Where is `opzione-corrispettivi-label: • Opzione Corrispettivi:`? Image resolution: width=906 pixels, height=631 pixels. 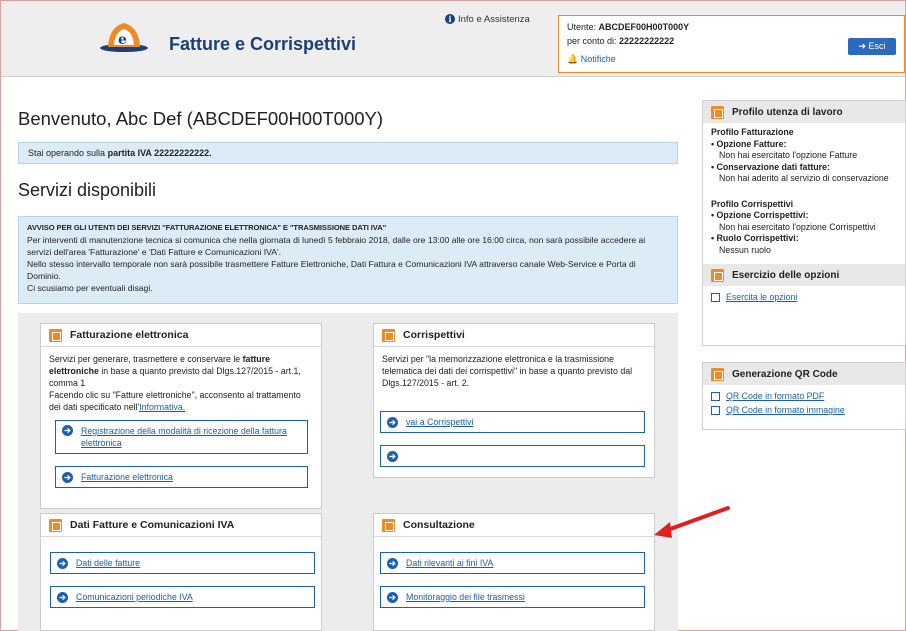
opzione-corrispettivi-label: • Opzione Corrispettivi: is located at coordinates (760, 215).